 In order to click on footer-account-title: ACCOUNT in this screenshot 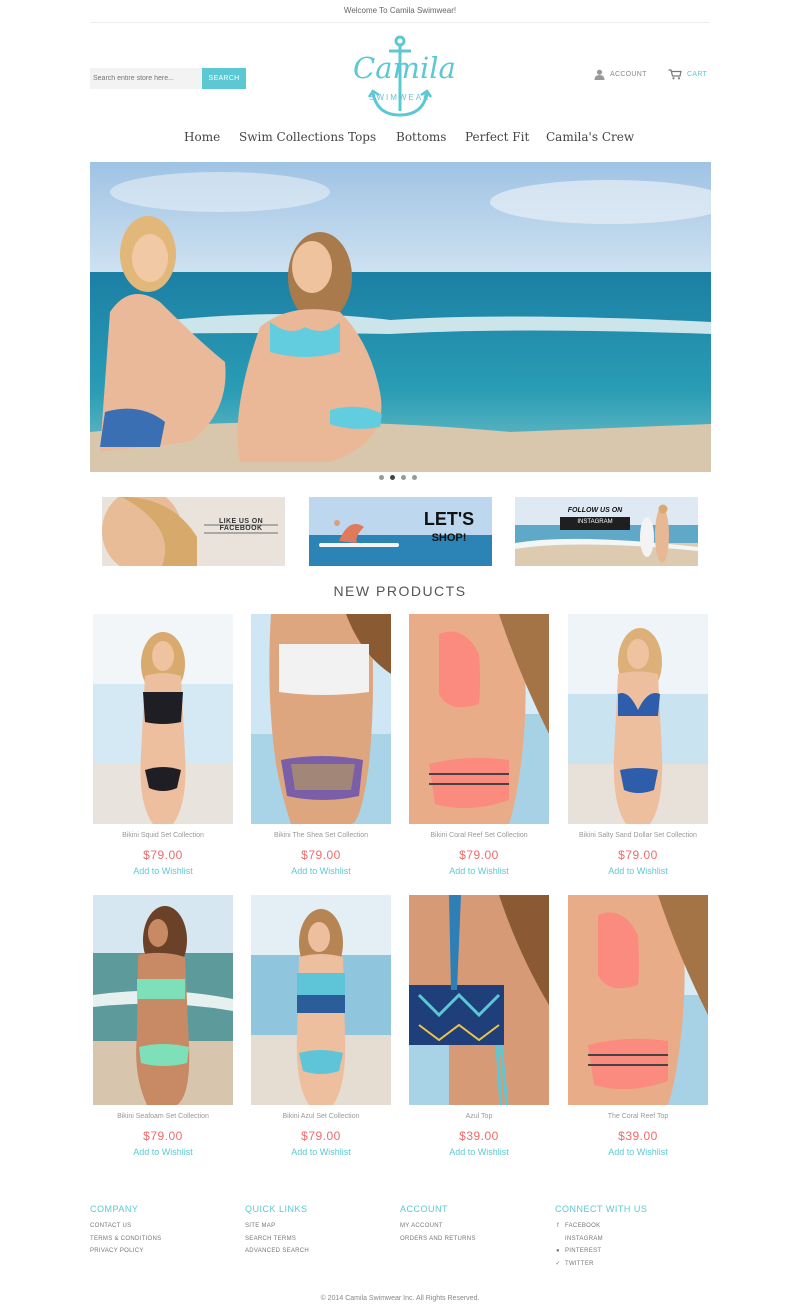, I will do `click(424, 1209)`.